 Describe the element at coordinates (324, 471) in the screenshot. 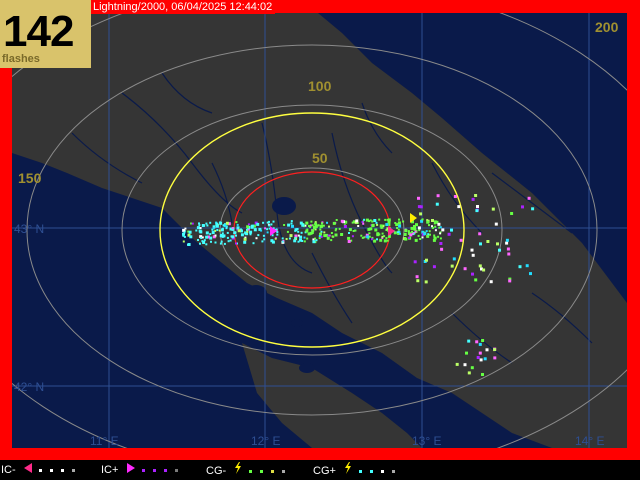

I see `legend-label: CG+` at that location.